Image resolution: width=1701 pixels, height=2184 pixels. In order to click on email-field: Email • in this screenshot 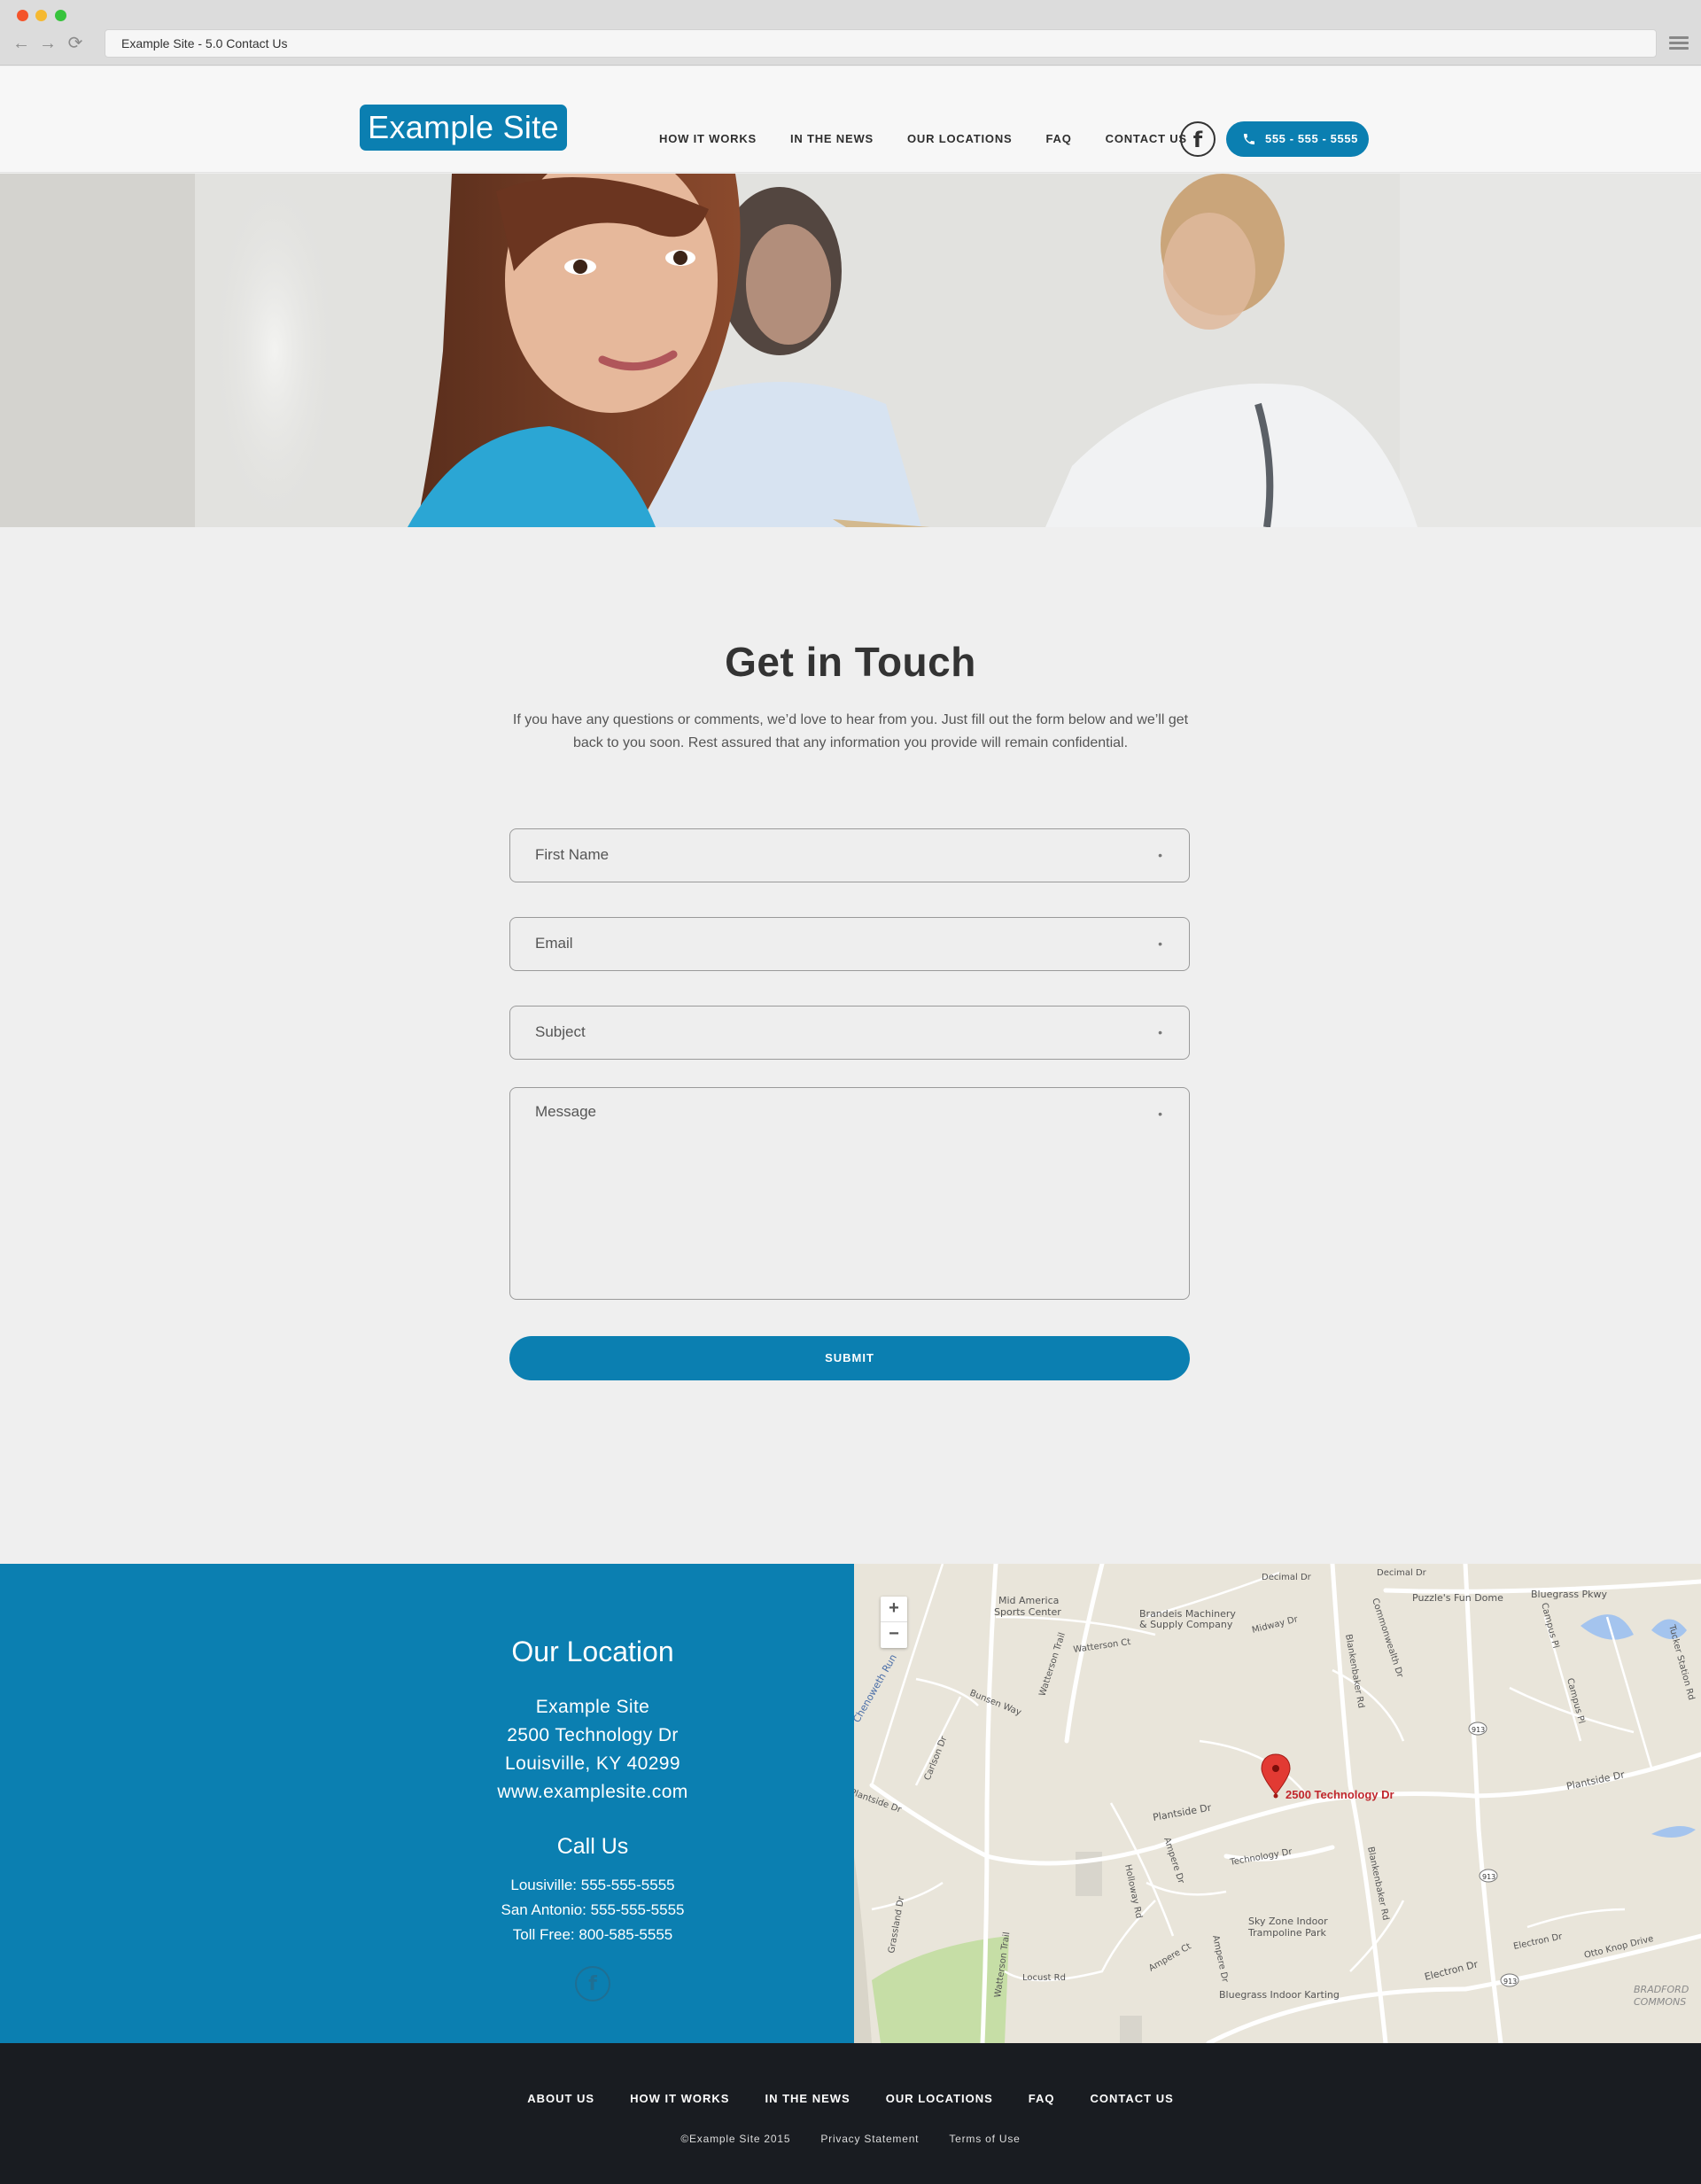, I will do `click(849, 944)`.